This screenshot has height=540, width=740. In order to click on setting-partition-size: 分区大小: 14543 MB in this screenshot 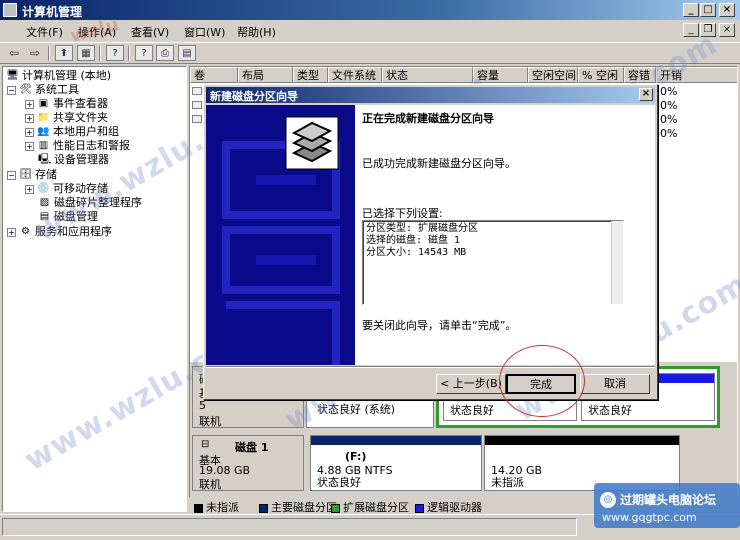, I will do `click(416, 252)`.